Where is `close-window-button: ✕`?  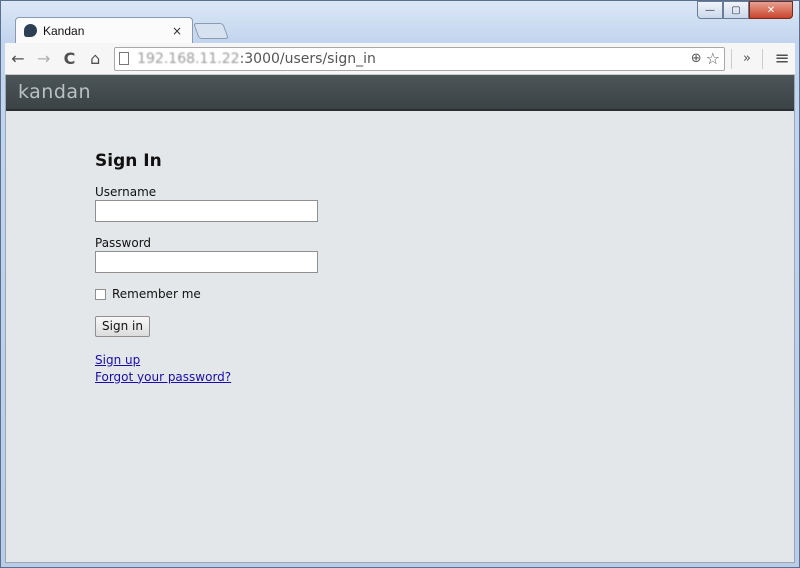
close-window-button: ✕ is located at coordinates (771, 10).